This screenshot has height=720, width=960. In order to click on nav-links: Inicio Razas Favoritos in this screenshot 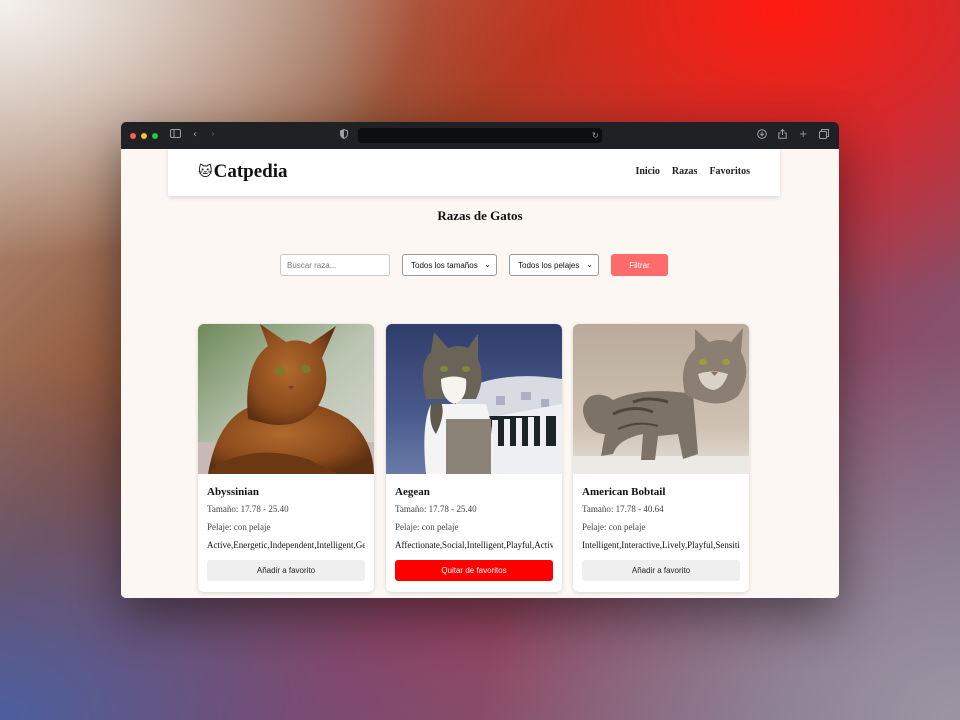, I will do `click(692, 171)`.